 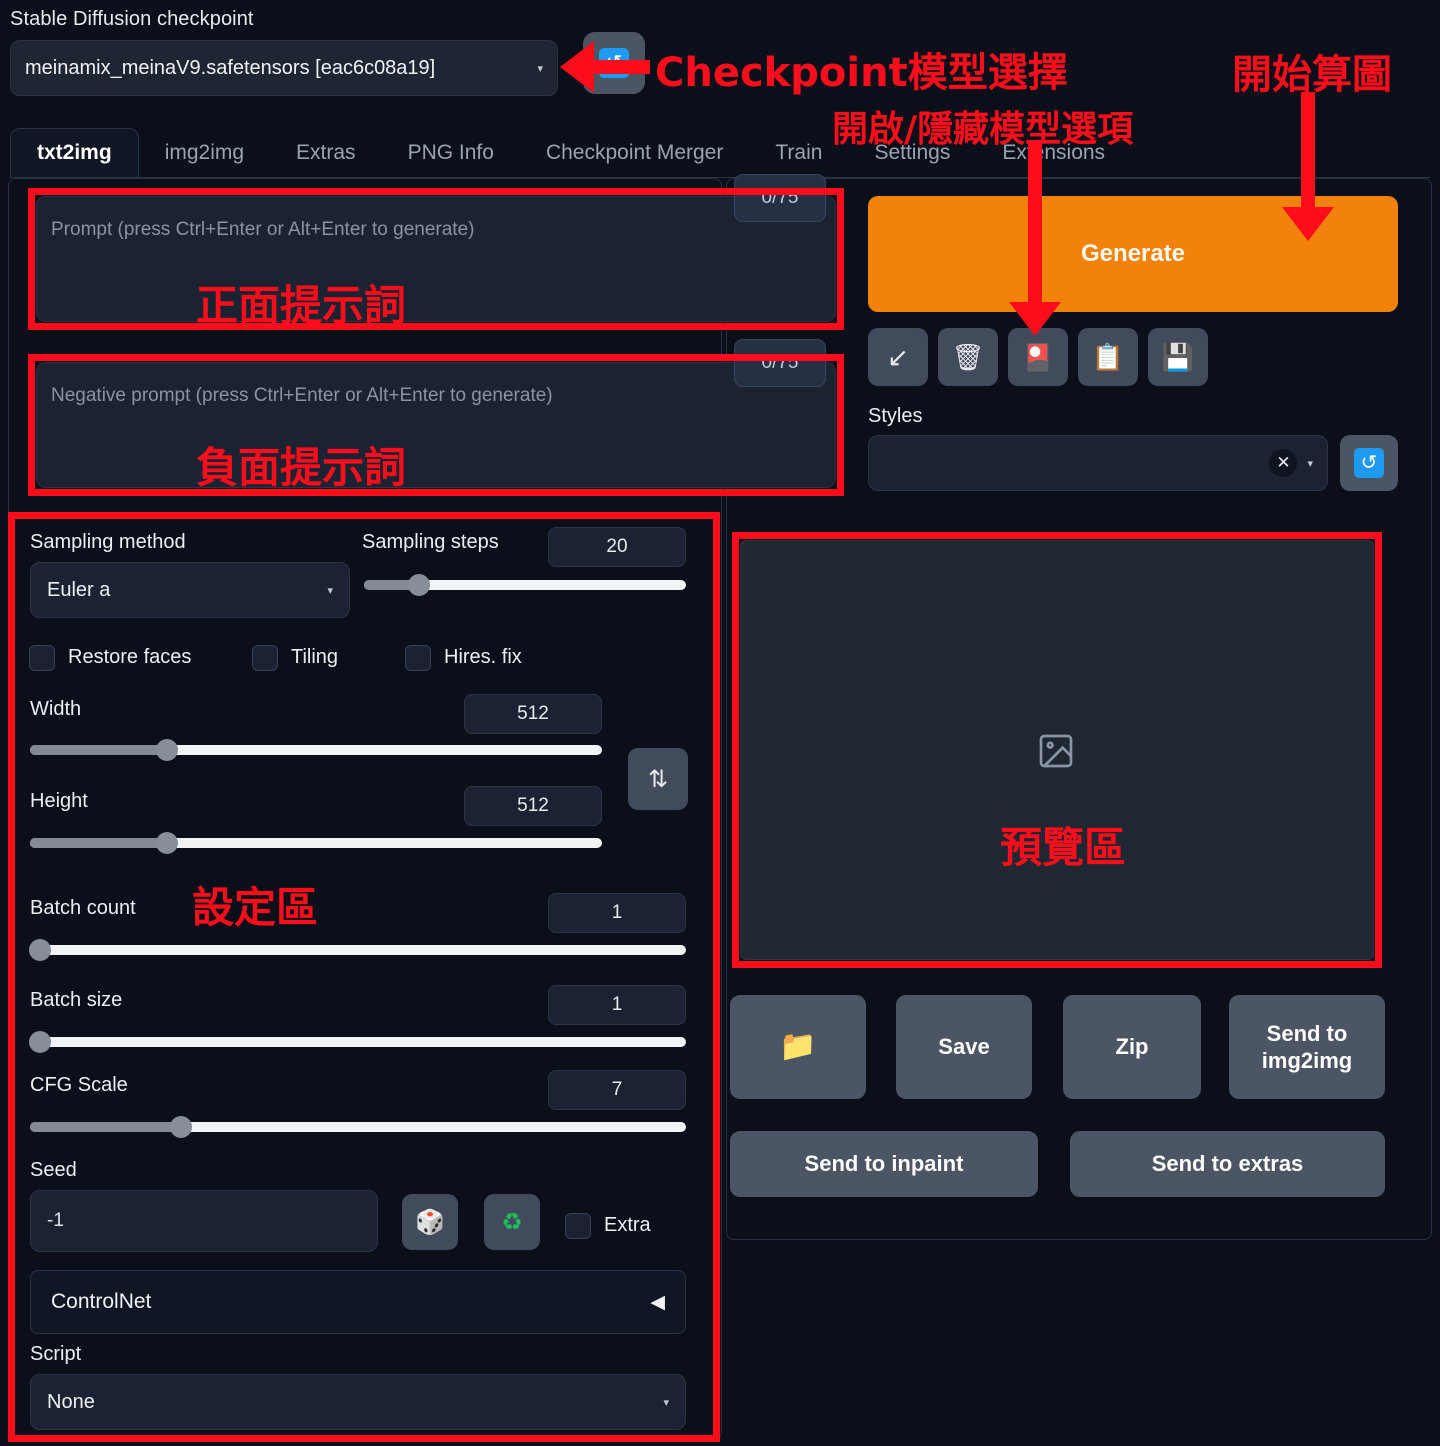 What do you see at coordinates (132, 19) in the screenshot?
I see `checkpoint-label: Stable Diffusion checkpoint` at bounding box center [132, 19].